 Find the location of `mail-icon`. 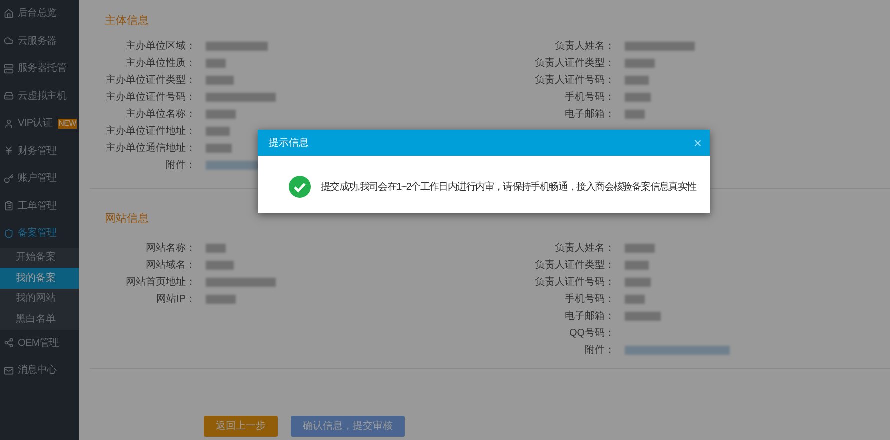

mail-icon is located at coordinates (9, 371).